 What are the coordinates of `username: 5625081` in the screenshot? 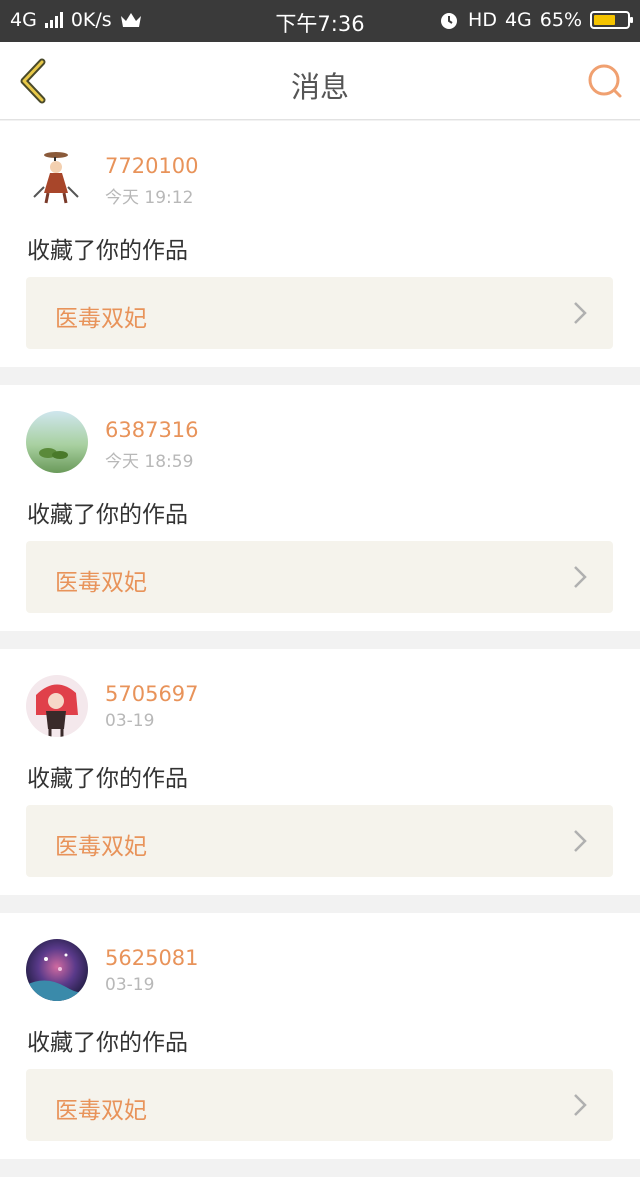 It's located at (152, 958).